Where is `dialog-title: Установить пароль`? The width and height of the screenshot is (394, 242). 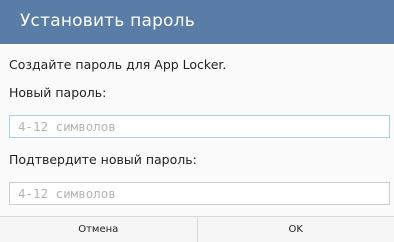 dialog-title: Установить пароль is located at coordinates (107, 21).